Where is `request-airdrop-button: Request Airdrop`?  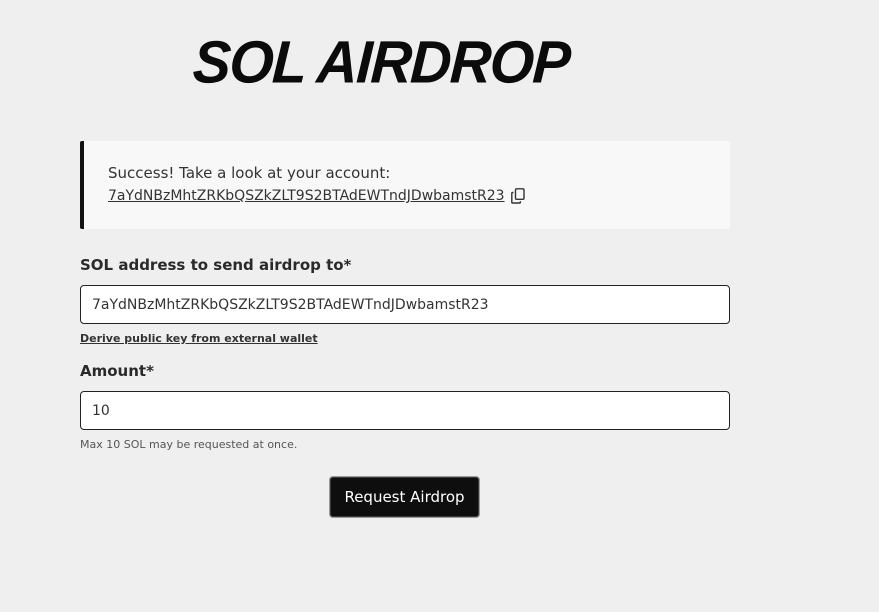
request-airdrop-button: Request Airdrop is located at coordinates (404, 497).